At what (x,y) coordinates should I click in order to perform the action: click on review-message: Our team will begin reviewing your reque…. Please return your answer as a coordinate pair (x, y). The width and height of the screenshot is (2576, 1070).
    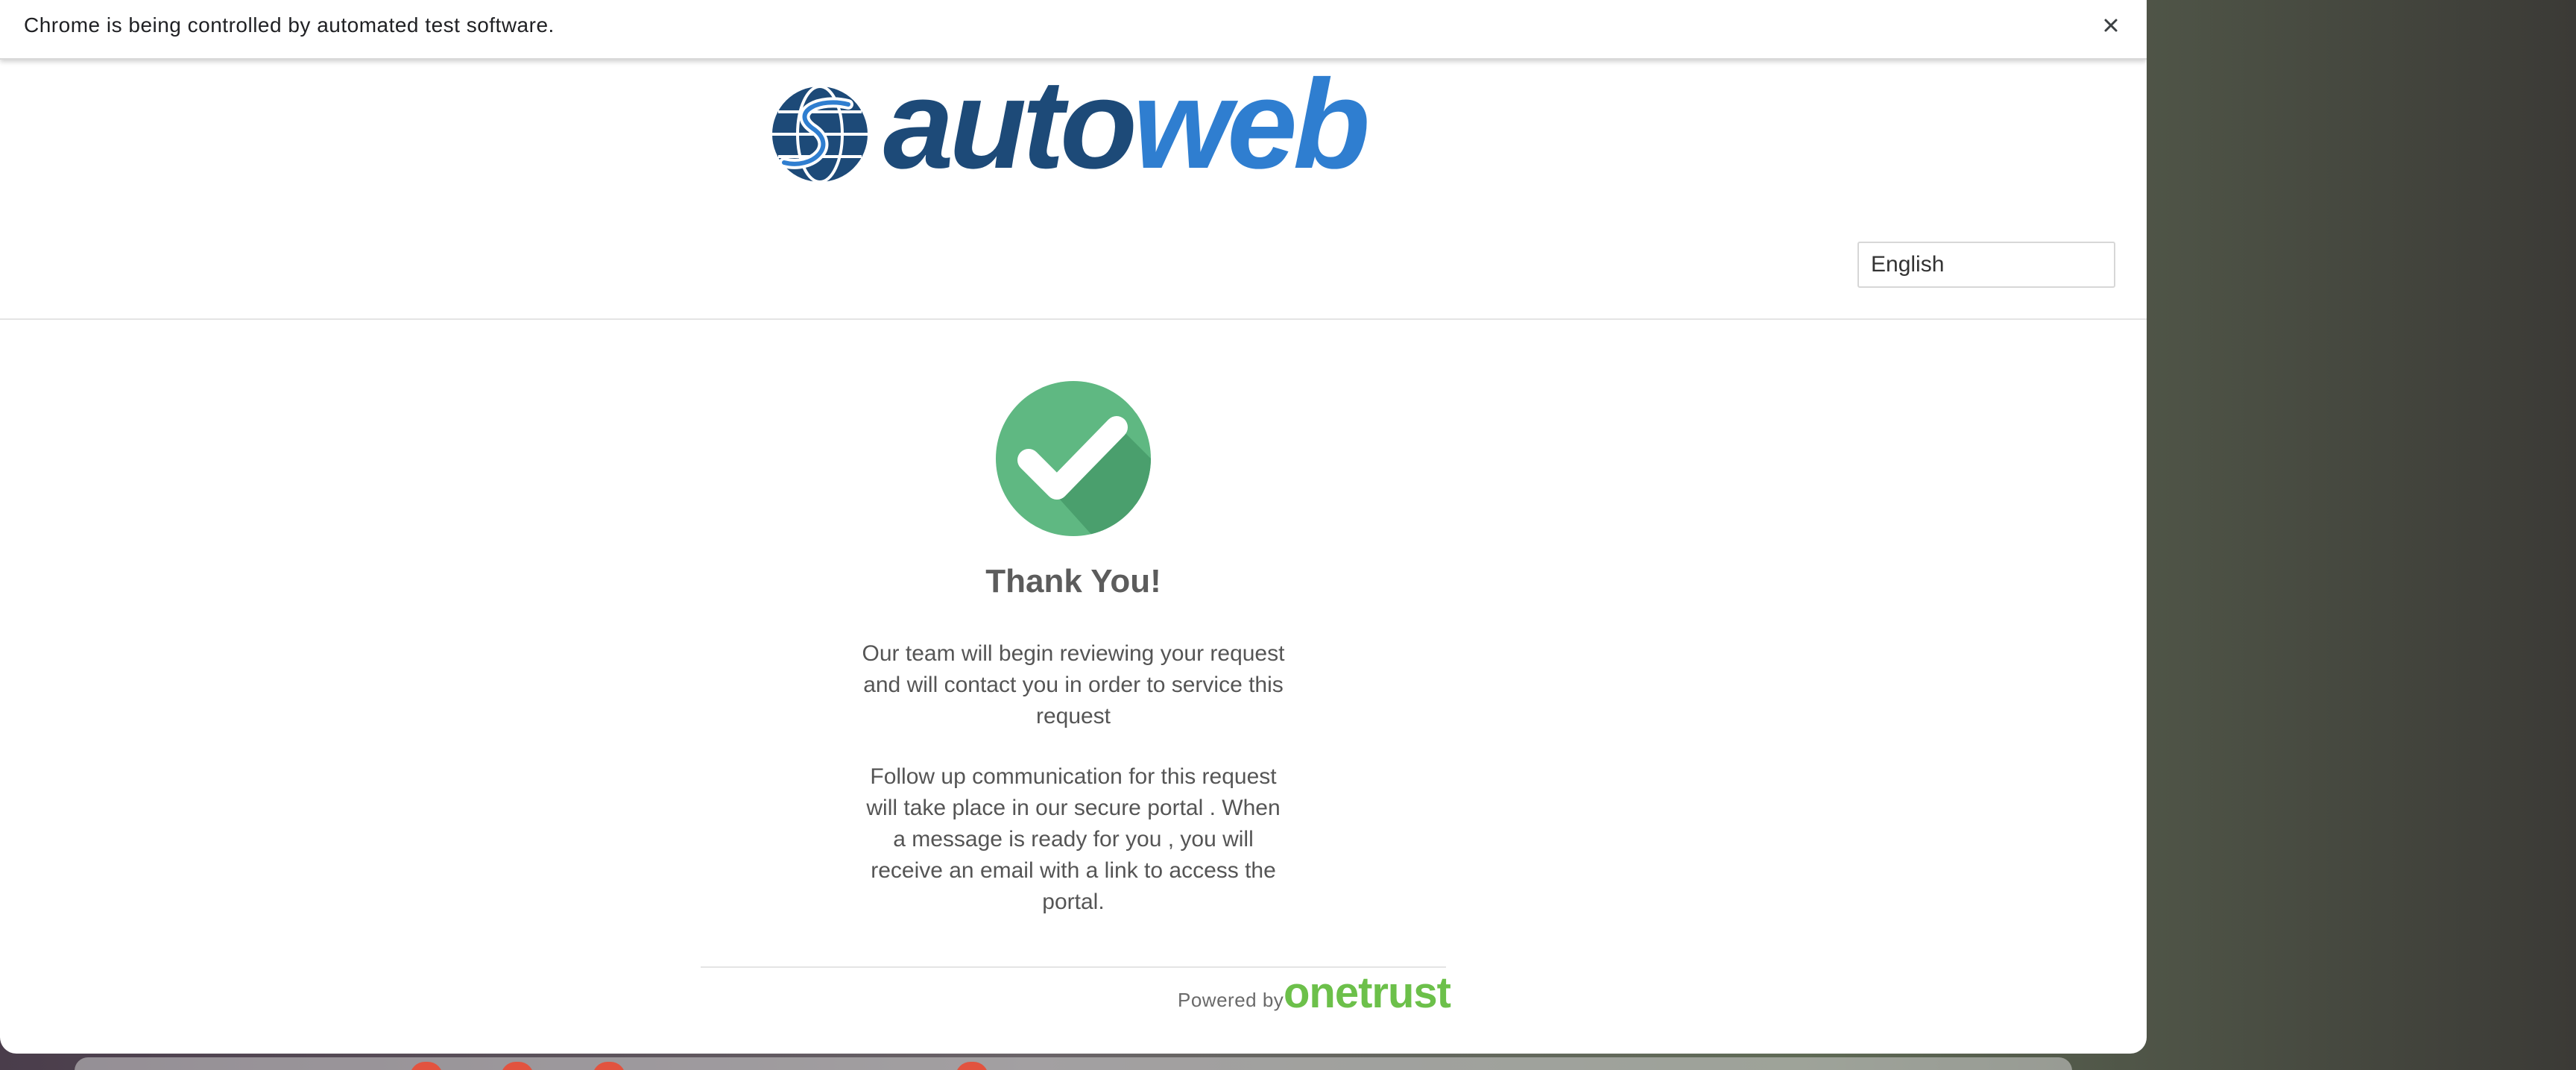
    Looking at the image, I should click on (1073, 684).